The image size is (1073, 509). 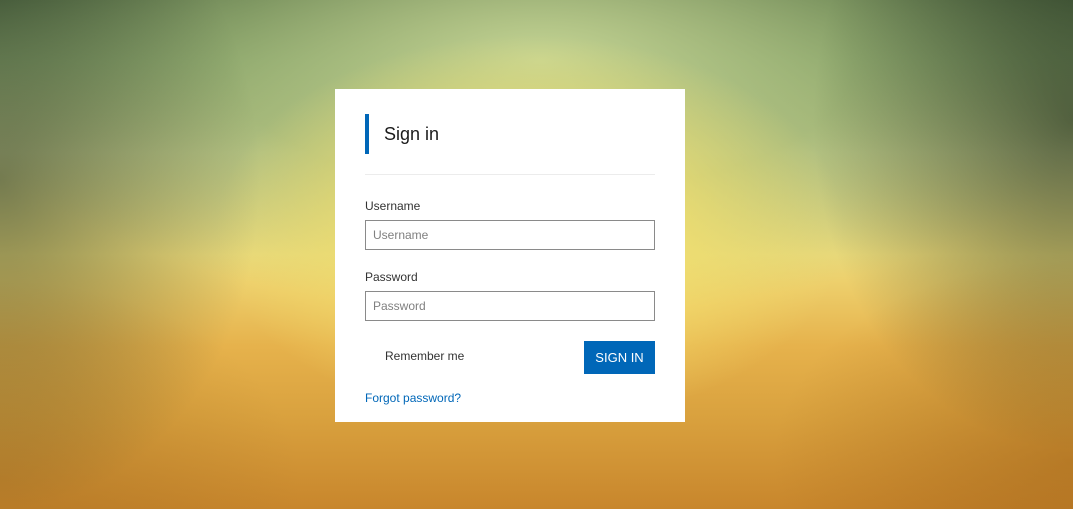 I want to click on remember-me-checkbox: Remember me, so click(x=424, y=356).